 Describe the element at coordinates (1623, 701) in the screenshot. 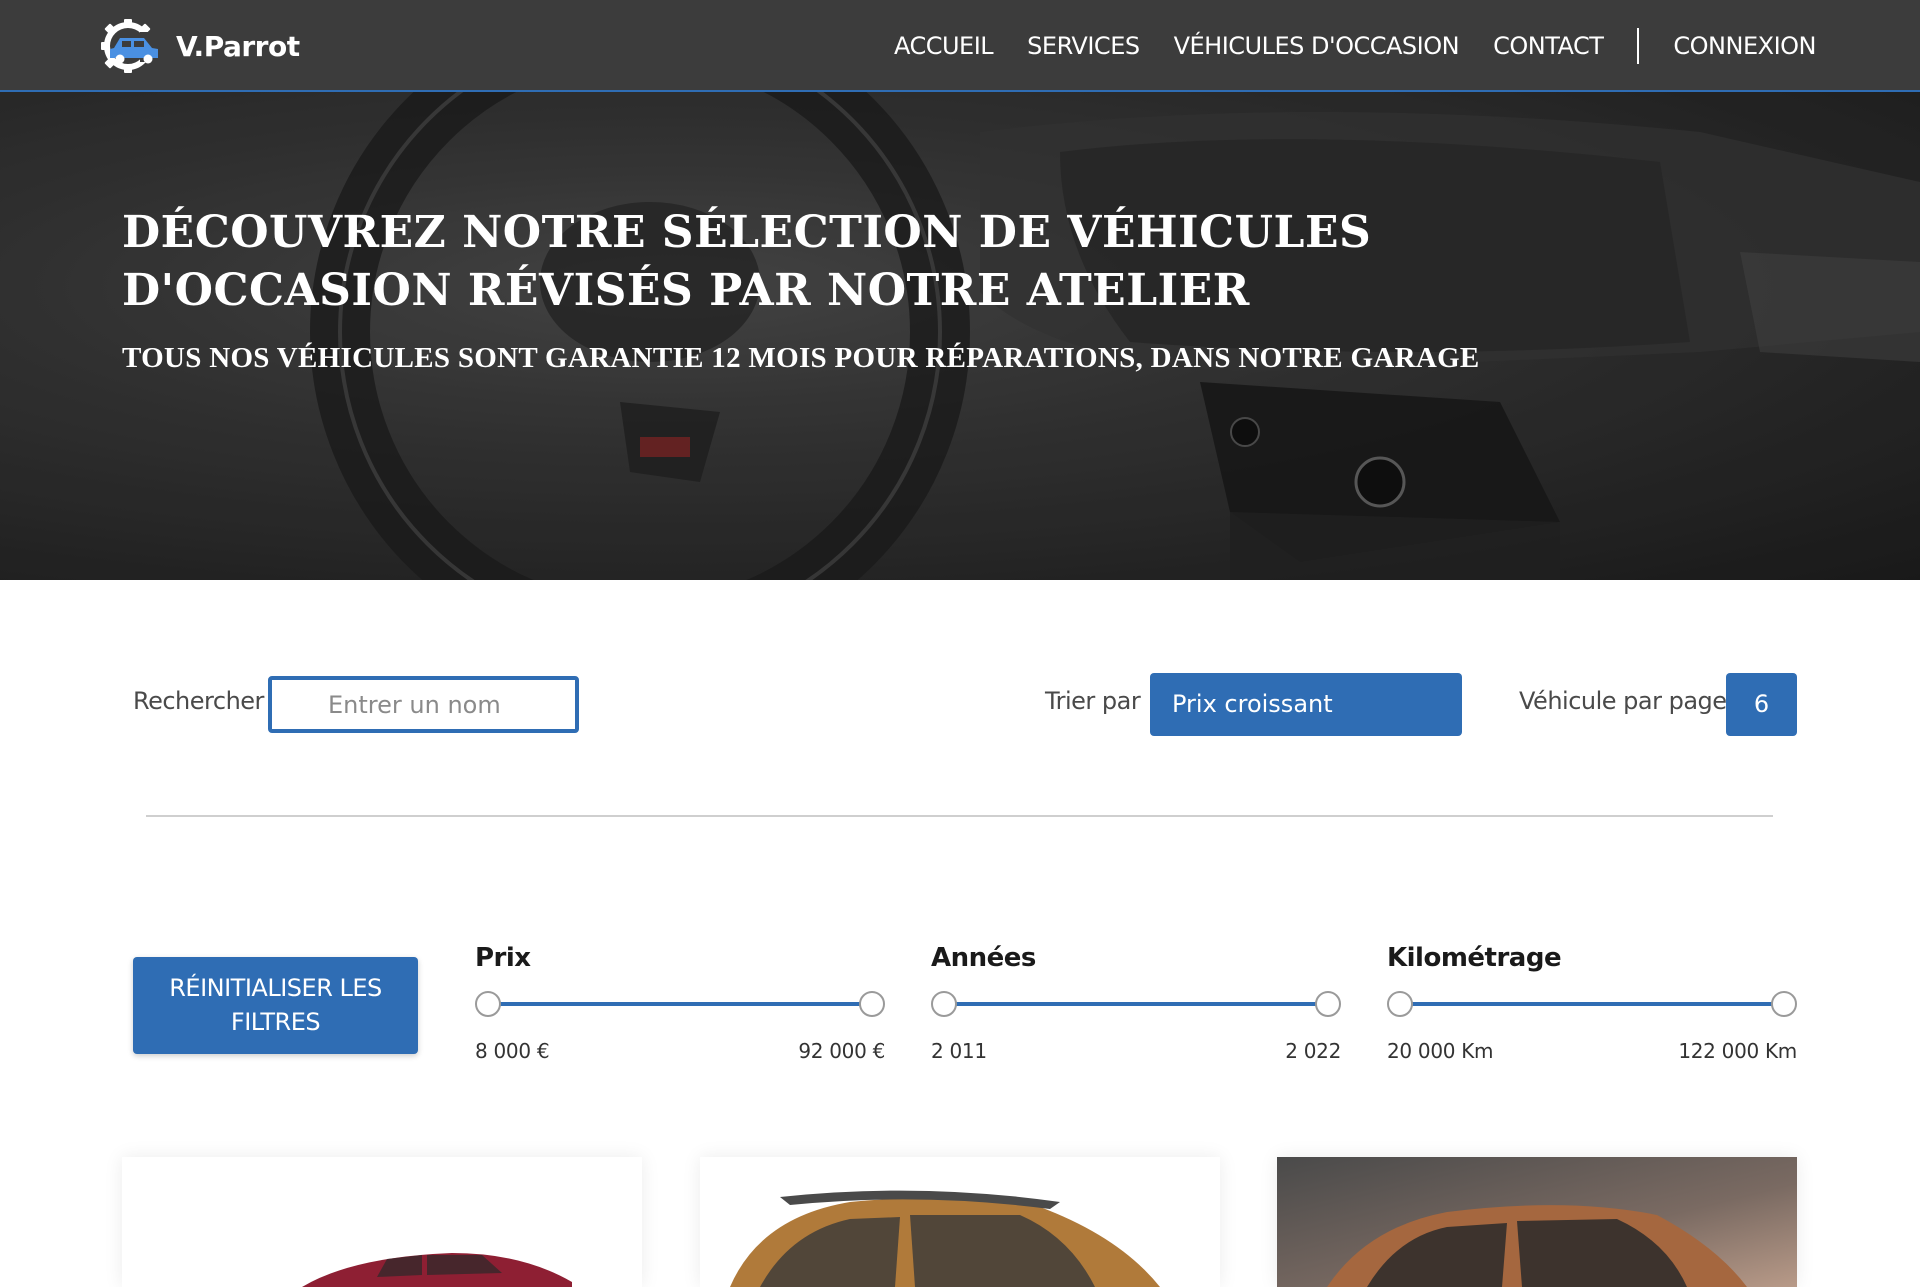

I see `perpage-label: Véhicule par page` at that location.